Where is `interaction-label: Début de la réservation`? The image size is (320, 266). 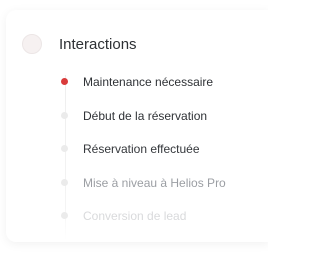
interaction-label: Début de la réservation is located at coordinates (145, 115).